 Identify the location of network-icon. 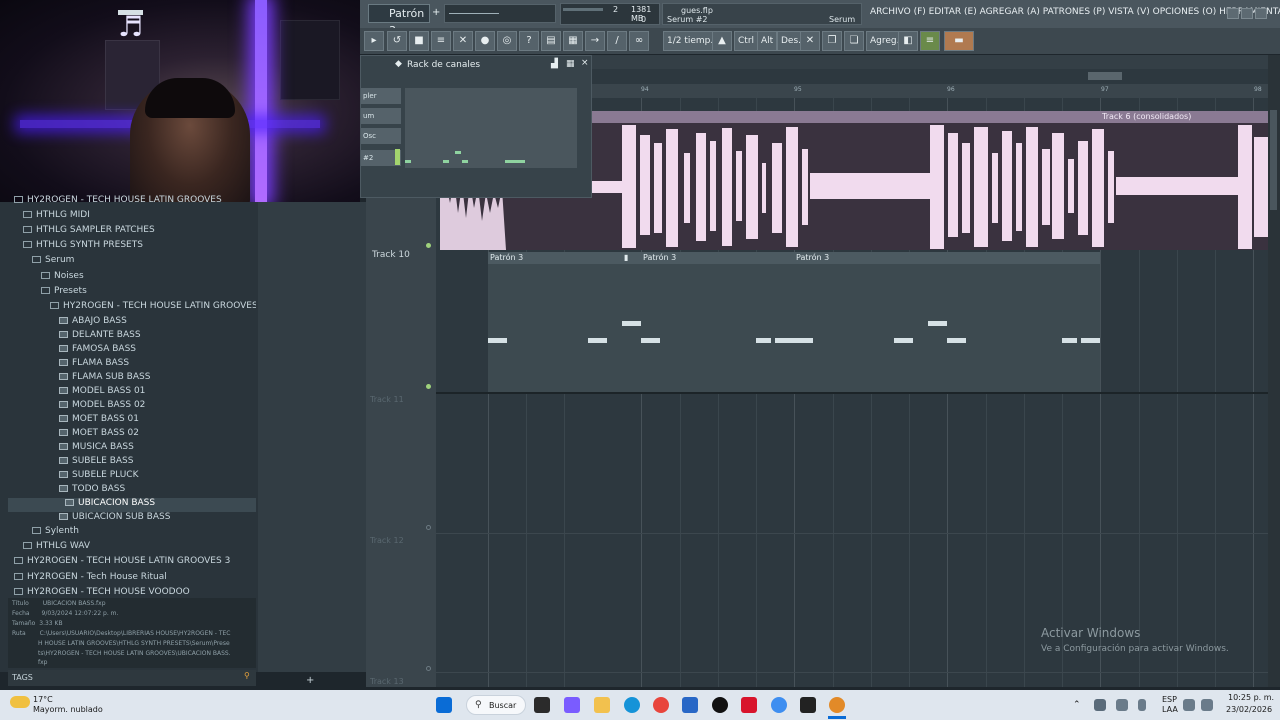
(1122, 705).